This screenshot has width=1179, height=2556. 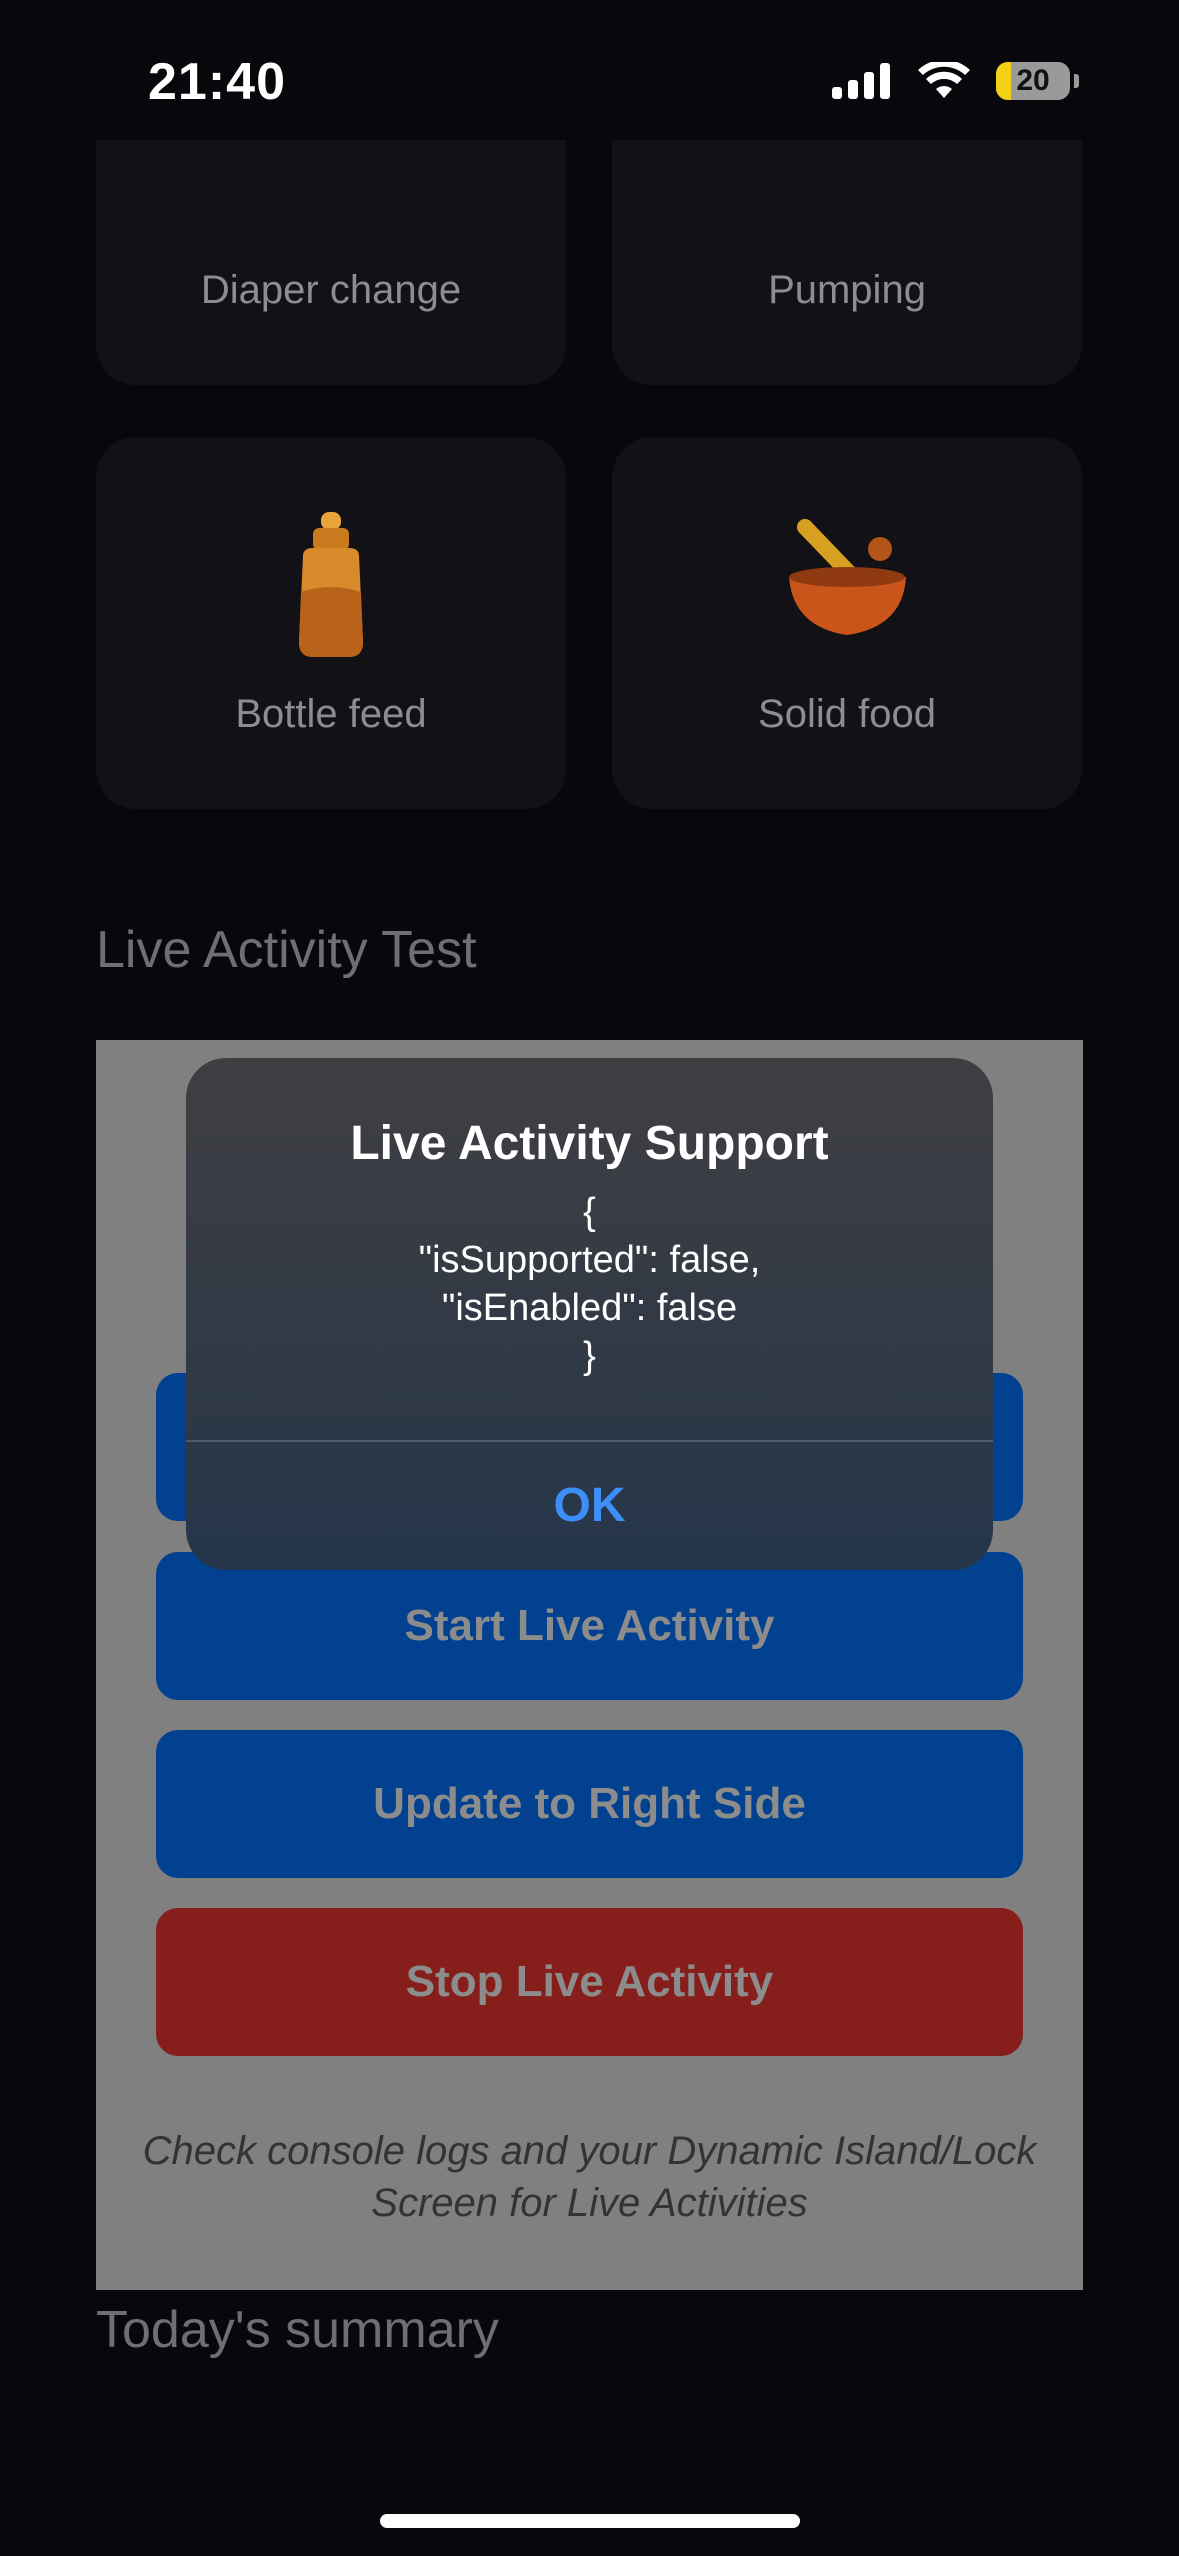 I want to click on bottle-feed-card: Bottle feed, so click(x=331, y=623).